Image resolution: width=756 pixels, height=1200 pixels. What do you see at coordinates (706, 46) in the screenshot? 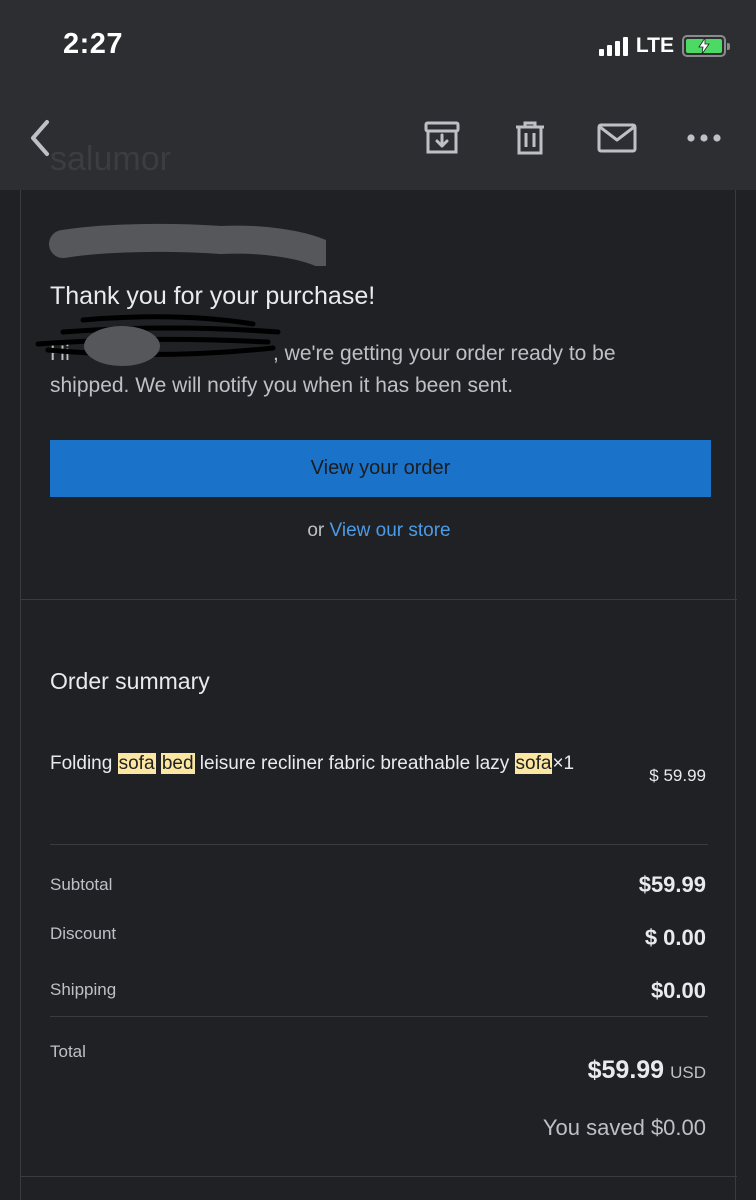
I see `battery-charging-icon` at bounding box center [706, 46].